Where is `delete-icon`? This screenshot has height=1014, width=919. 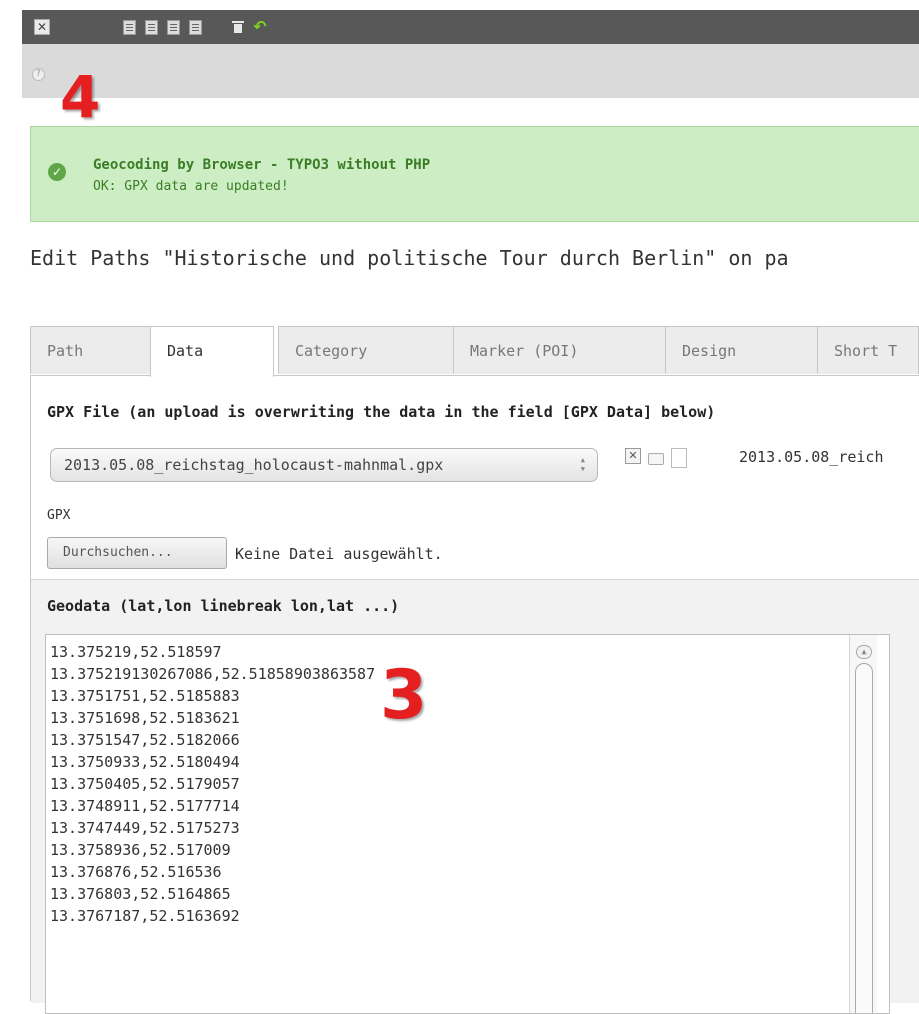 delete-icon is located at coordinates (238, 27).